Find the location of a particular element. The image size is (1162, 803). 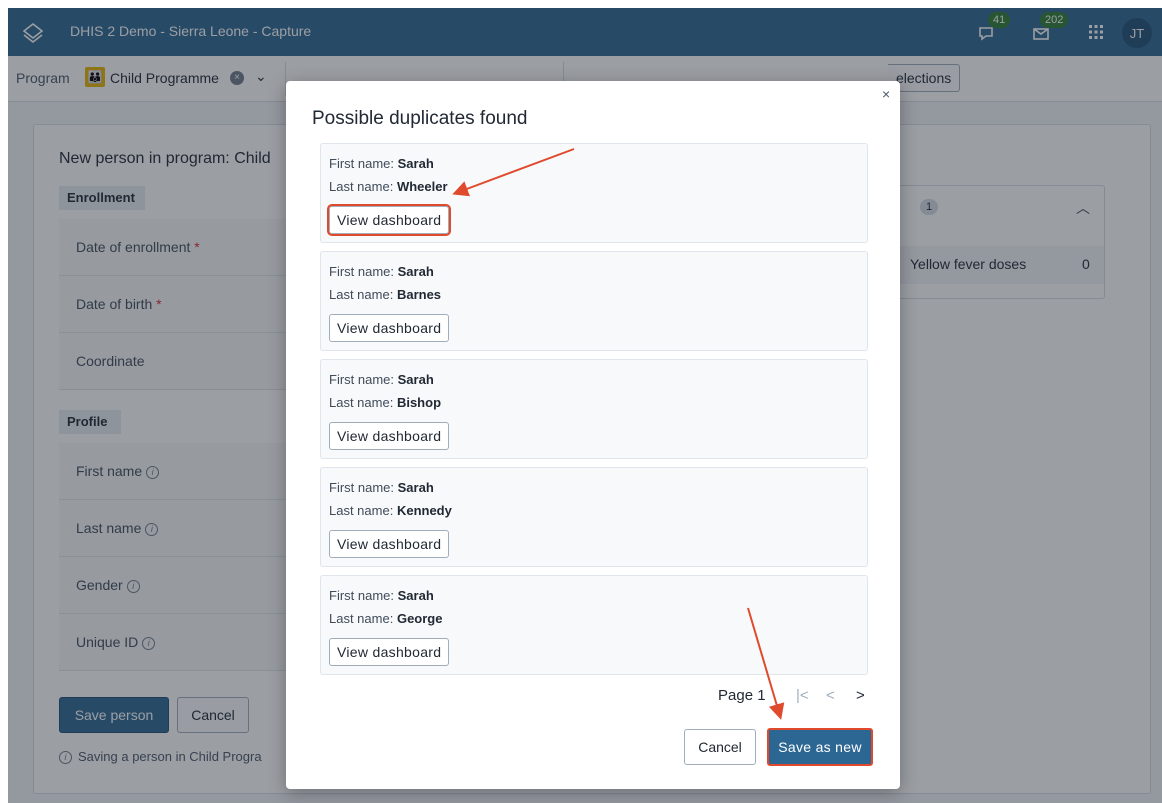

next-page-icon: > is located at coordinates (860, 695).